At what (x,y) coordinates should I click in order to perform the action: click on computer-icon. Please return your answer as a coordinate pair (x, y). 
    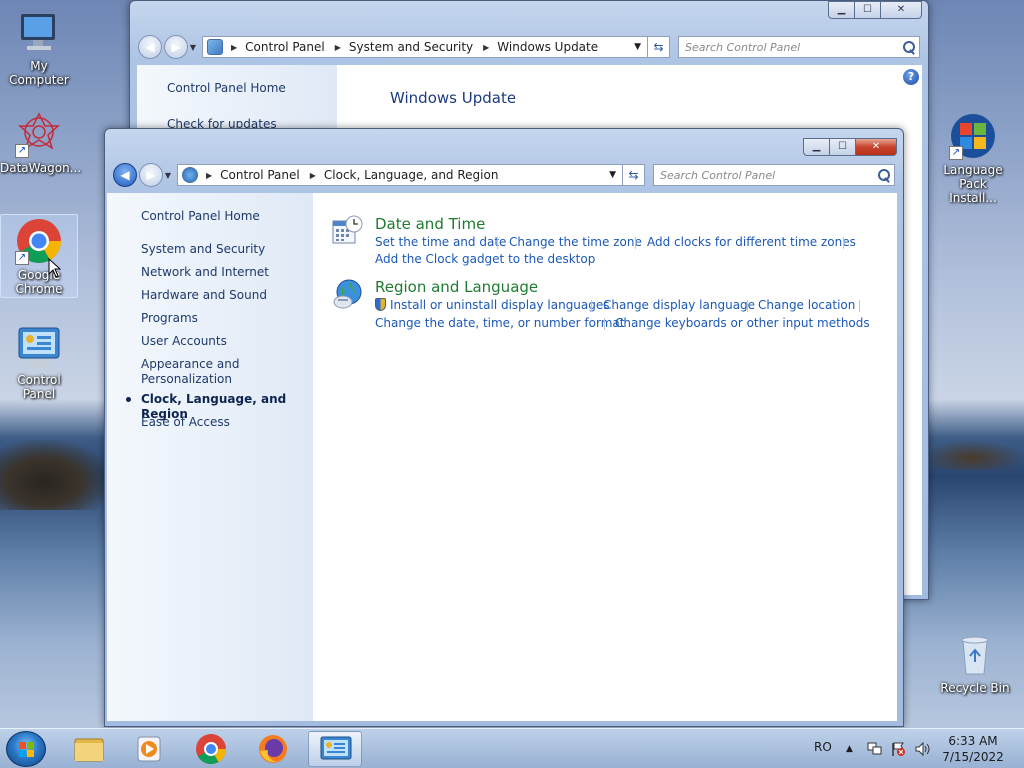
    Looking at the image, I should click on (39, 32).